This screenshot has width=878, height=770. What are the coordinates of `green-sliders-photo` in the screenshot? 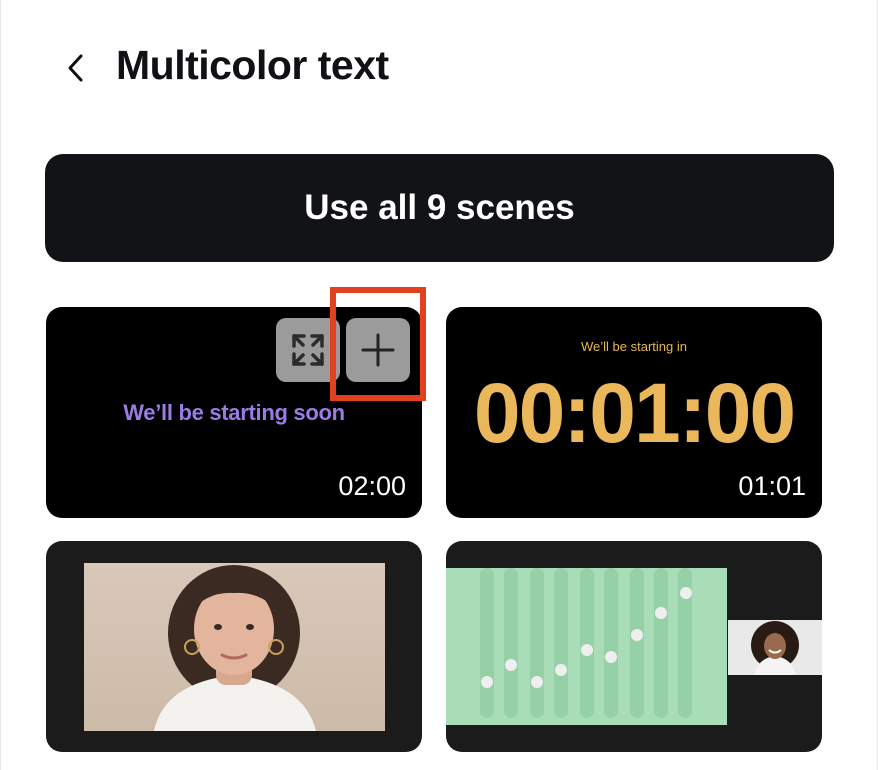 It's located at (586, 646).